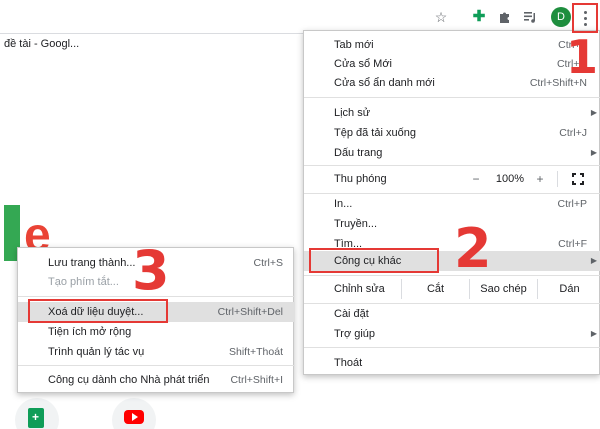 Image resolution: width=600 pixels, height=429 pixels. I want to click on menu-item-label: Trình quản lý tác vụ, so click(96, 352).